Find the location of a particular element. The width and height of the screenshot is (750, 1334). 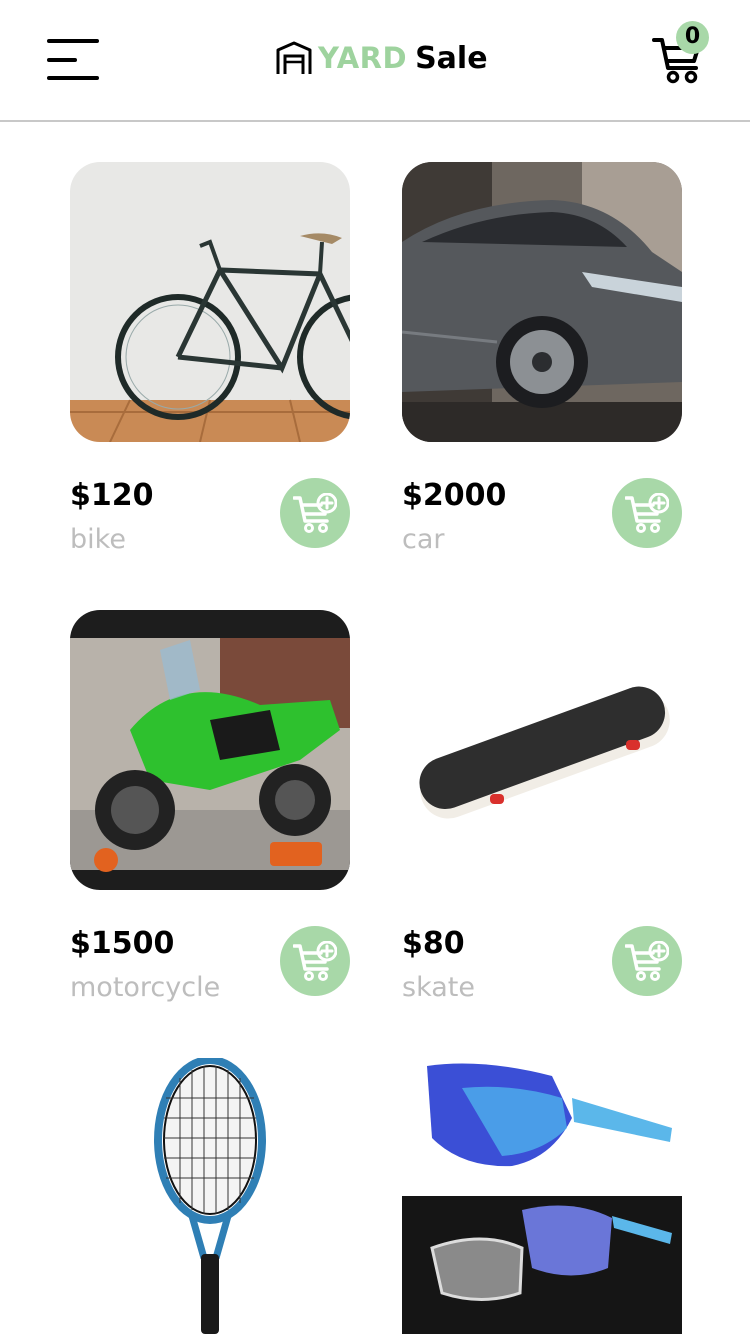

product-price: $120 is located at coordinates (112, 495).